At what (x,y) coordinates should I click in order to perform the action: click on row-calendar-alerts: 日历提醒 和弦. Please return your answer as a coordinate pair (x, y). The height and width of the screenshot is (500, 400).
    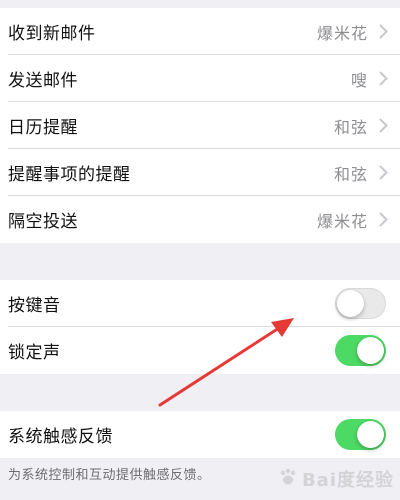
    Looking at the image, I should click on (200, 125).